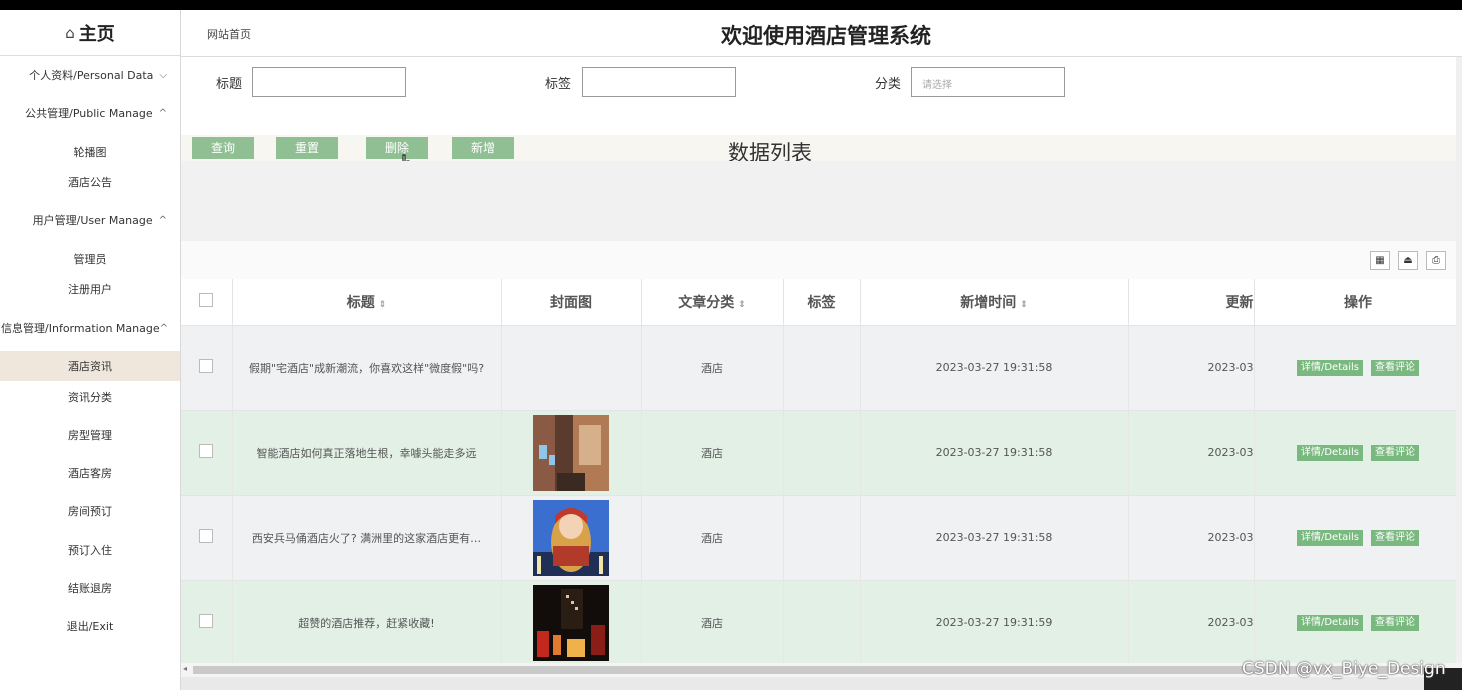 The height and width of the screenshot is (690, 1462). I want to click on sidebar-home-label: 主页, so click(96, 34).